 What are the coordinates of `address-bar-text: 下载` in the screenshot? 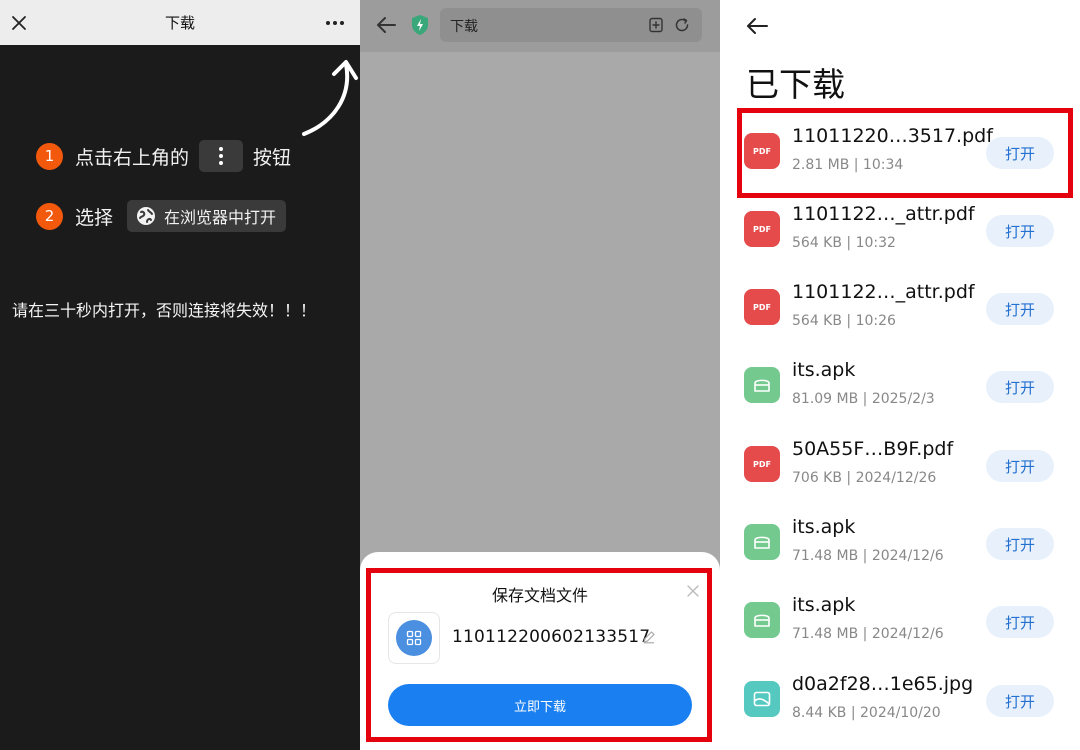 It's located at (464, 27).